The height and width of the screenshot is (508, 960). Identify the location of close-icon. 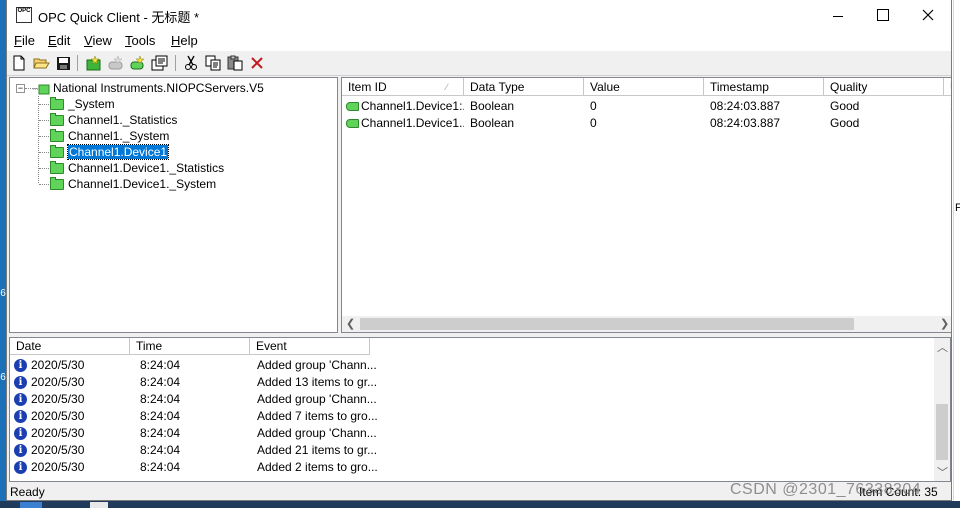
(928, 15).